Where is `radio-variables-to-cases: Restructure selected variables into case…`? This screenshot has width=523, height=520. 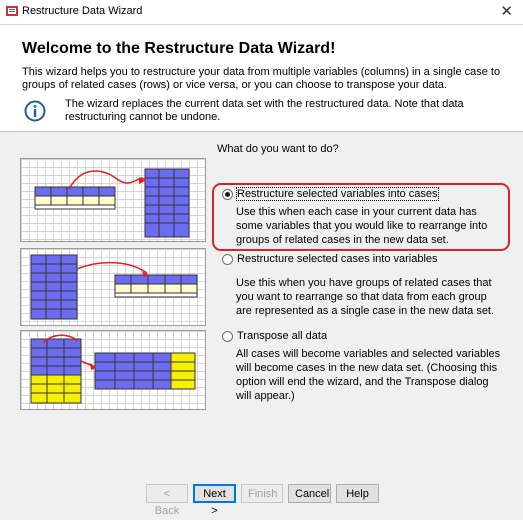
radio-variables-to-cases: Restructure selected variables into case… is located at coordinates (330, 194).